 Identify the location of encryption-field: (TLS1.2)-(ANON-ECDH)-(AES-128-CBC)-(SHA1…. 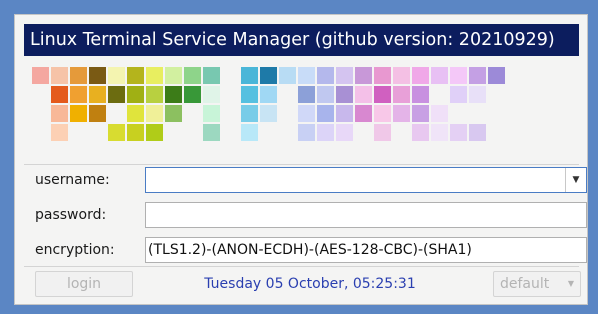
(366, 250).